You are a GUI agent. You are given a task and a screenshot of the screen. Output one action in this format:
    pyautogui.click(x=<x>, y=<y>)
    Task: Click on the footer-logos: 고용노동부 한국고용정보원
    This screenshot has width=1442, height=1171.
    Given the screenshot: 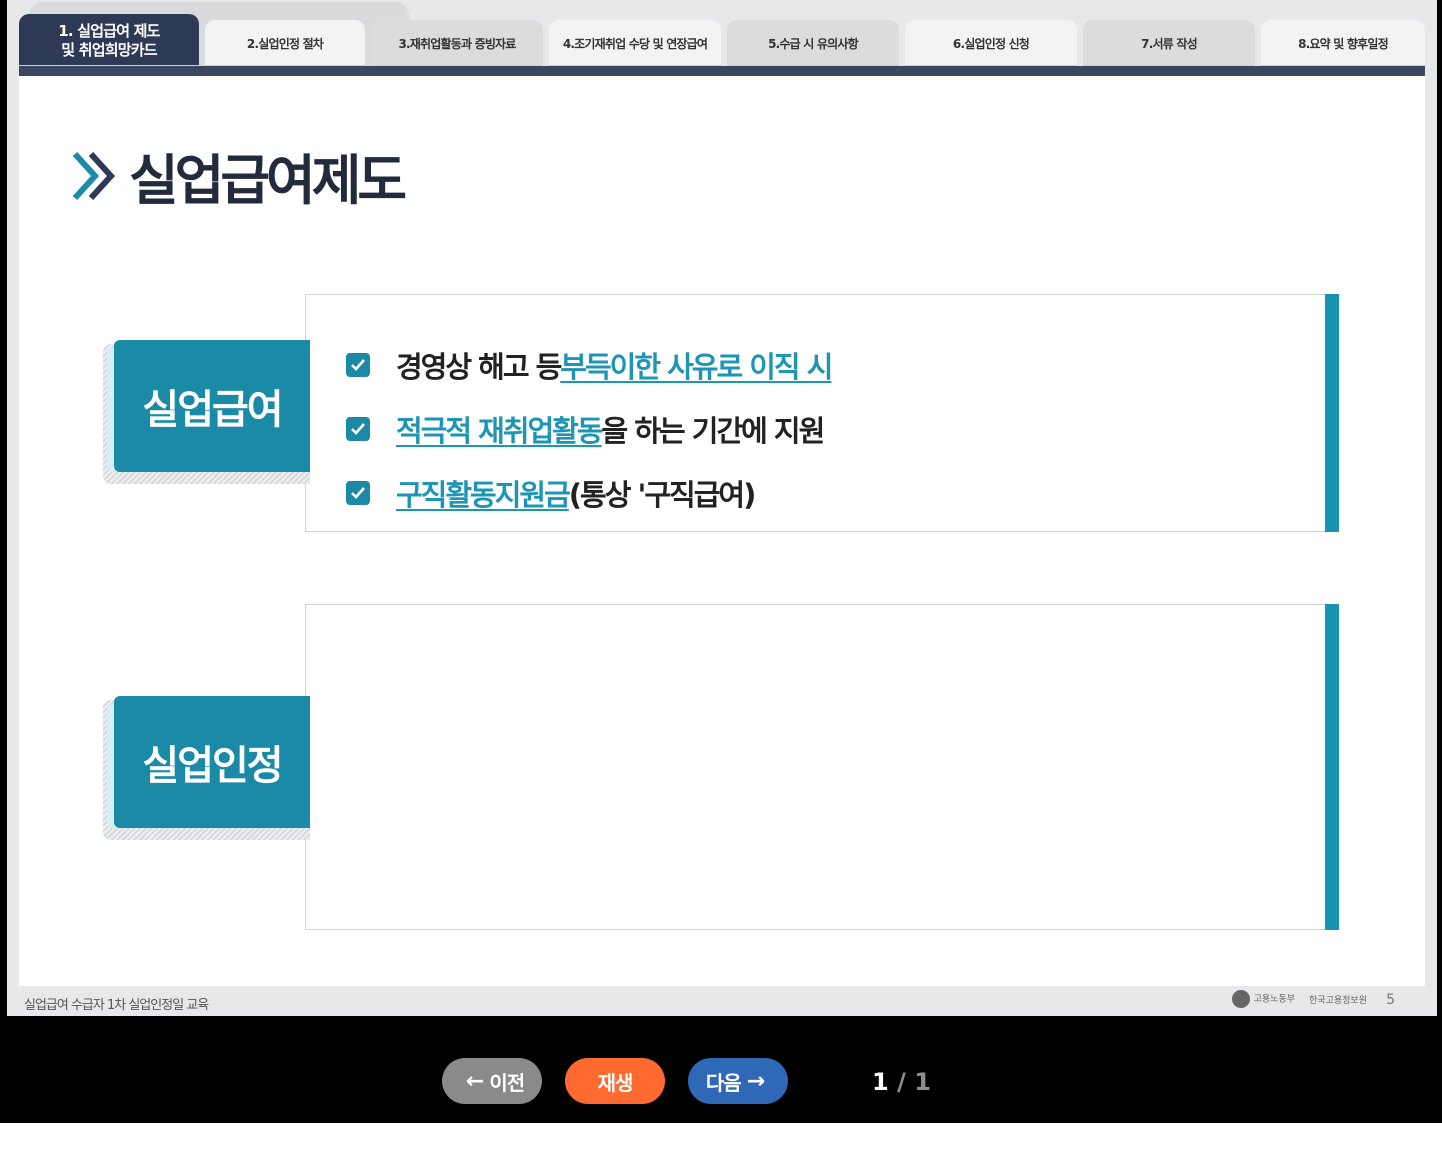 What is the action you would take?
    pyautogui.click(x=1299, y=999)
    